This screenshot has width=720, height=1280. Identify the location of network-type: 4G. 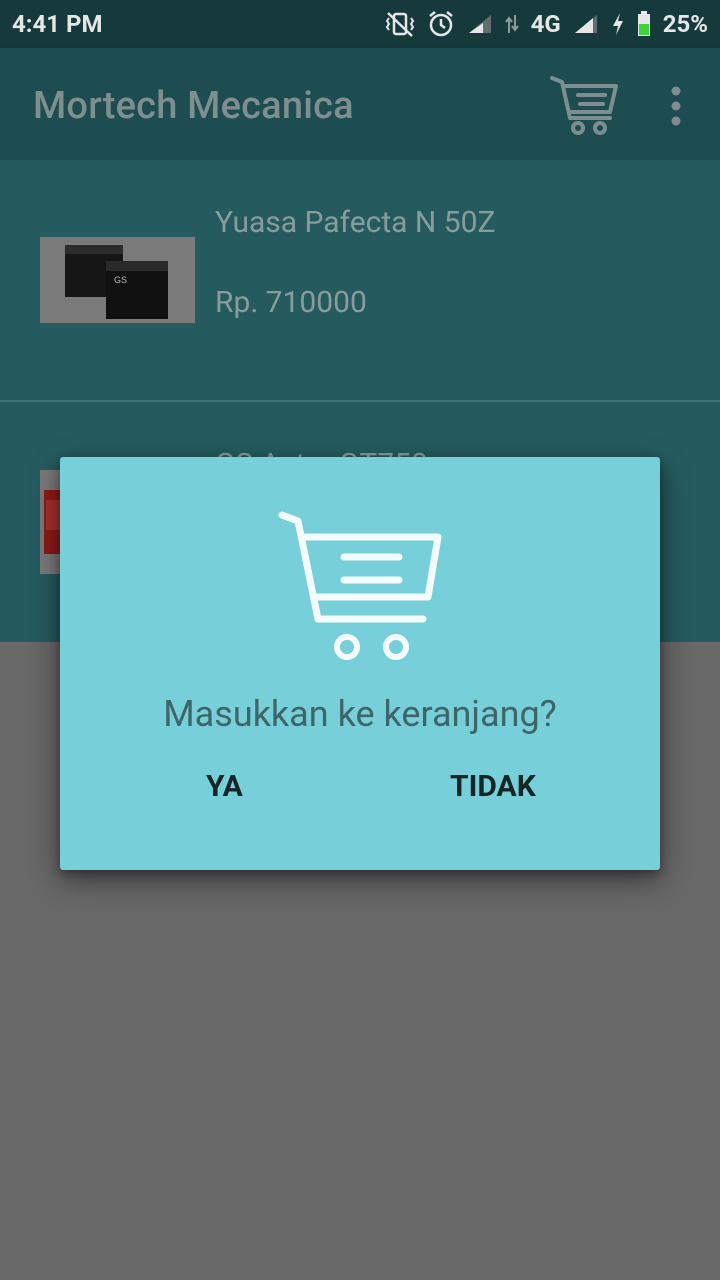
(545, 24).